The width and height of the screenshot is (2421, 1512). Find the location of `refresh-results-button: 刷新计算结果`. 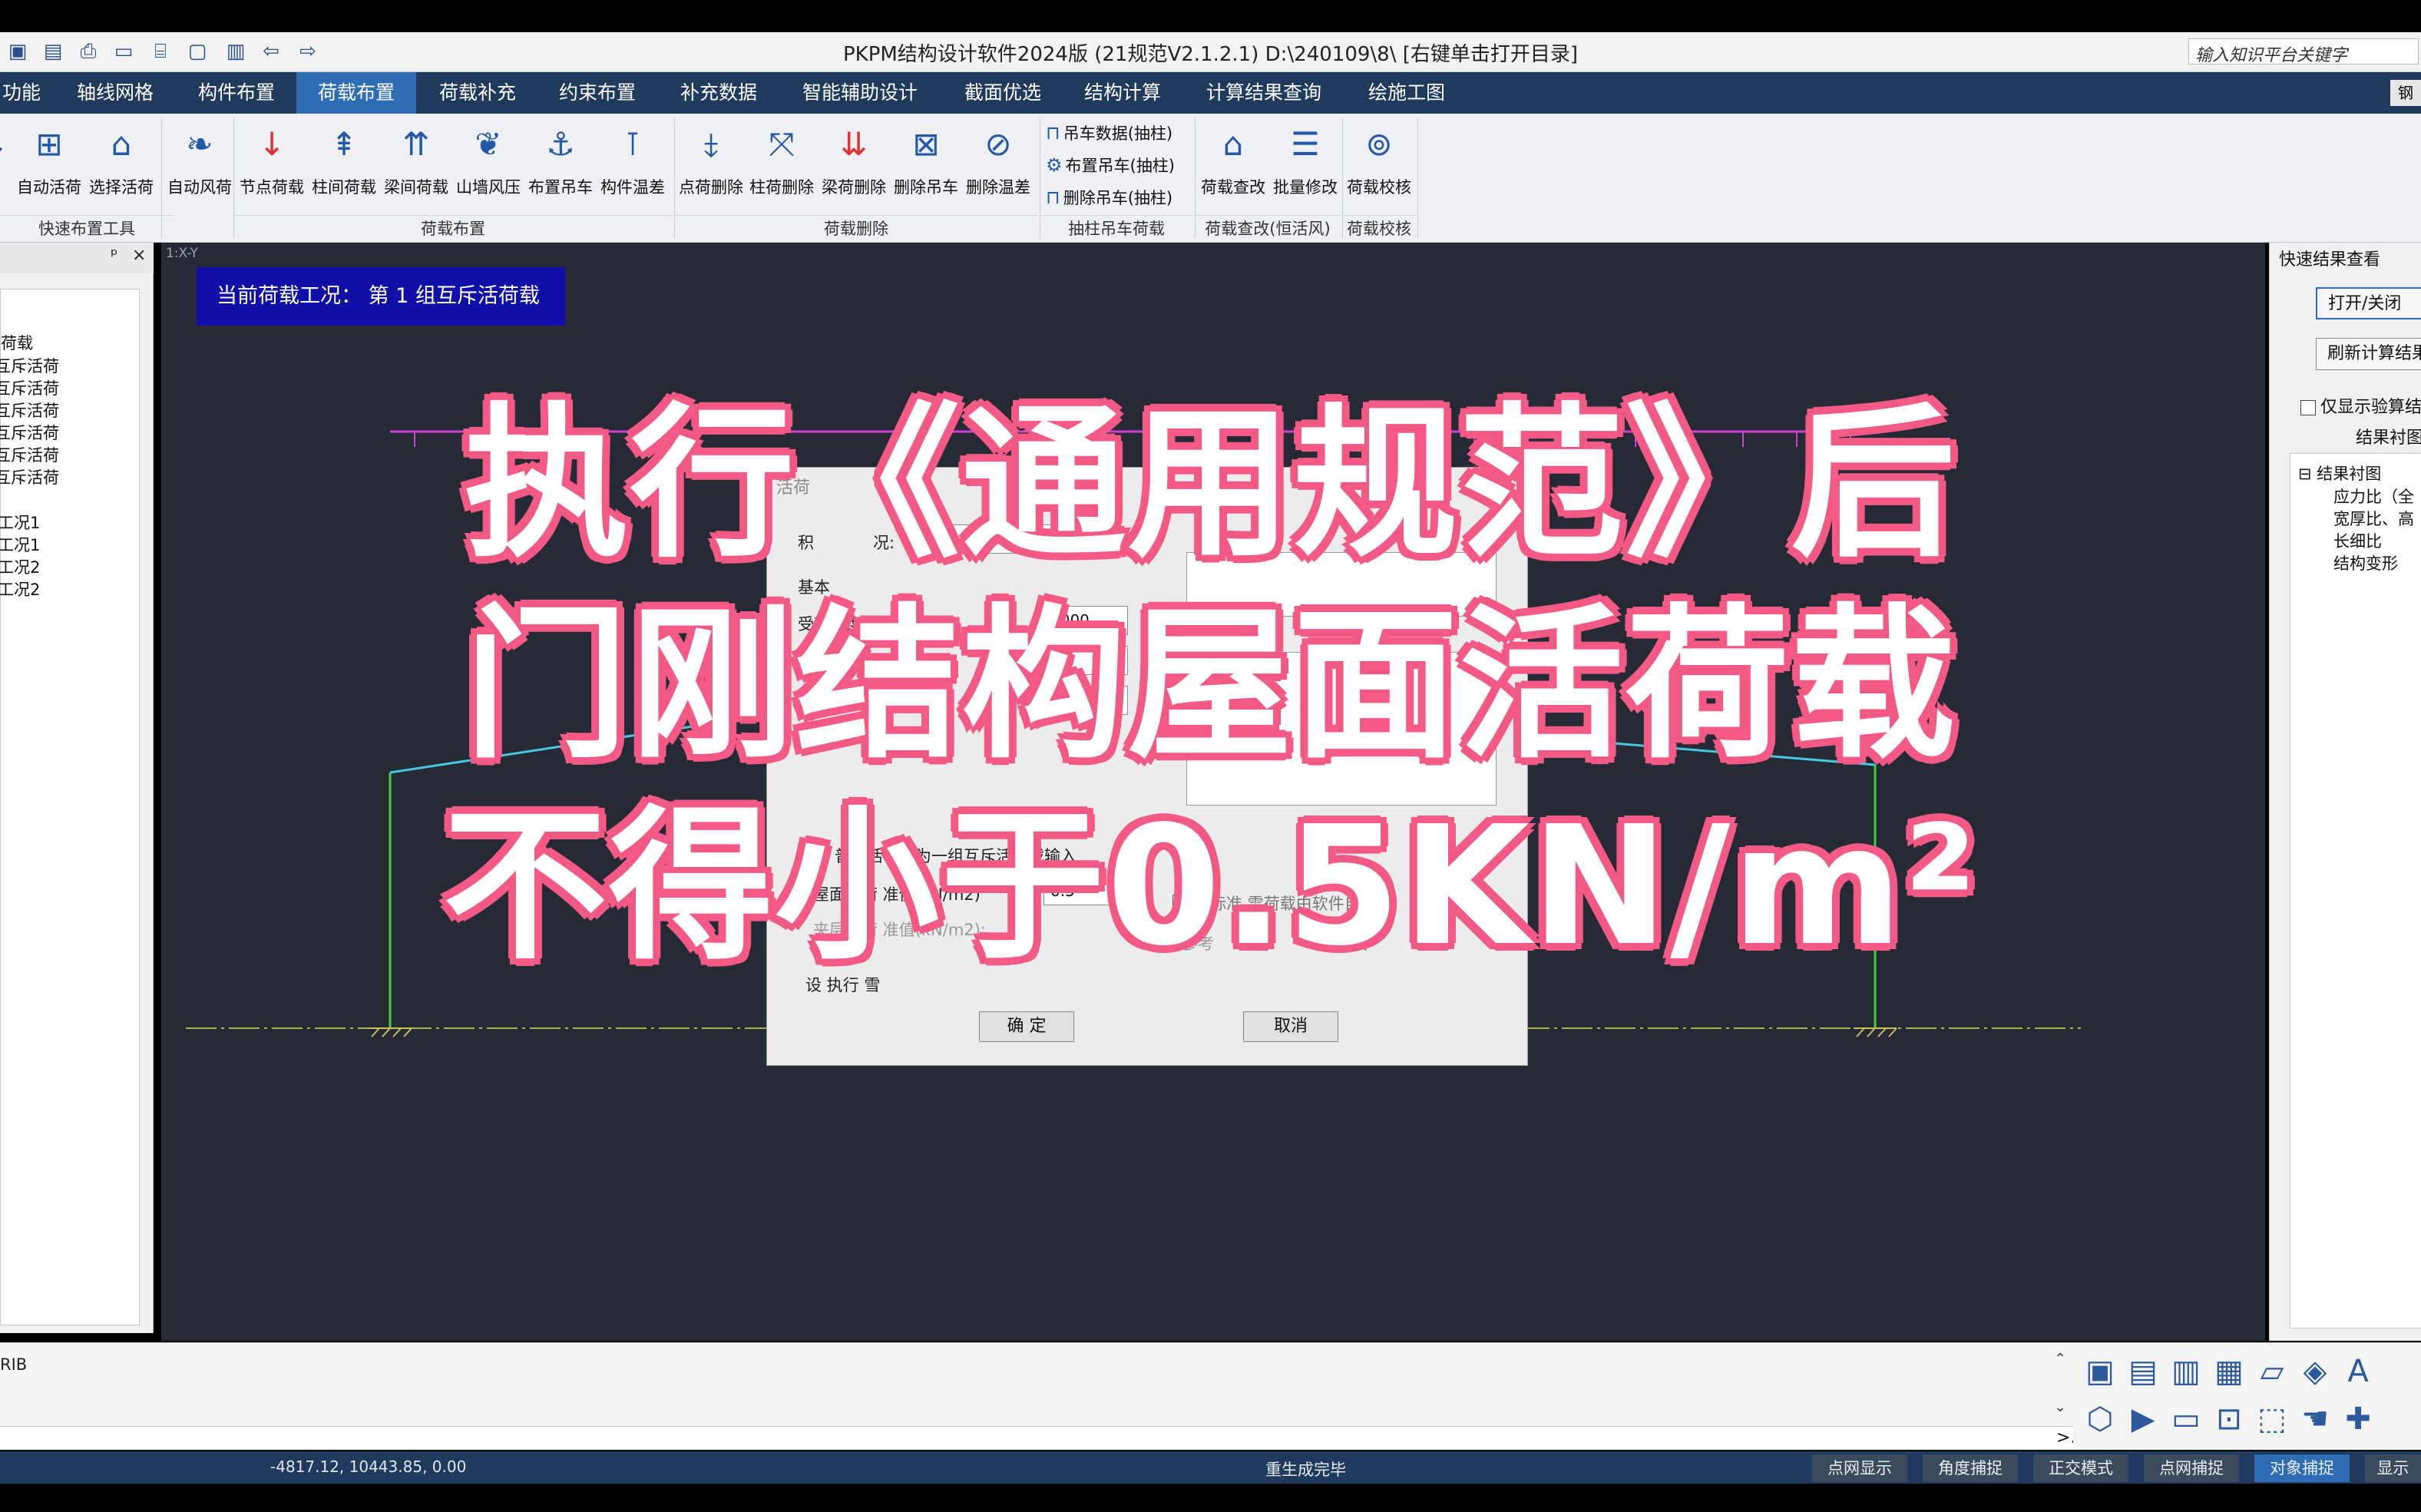

refresh-results-button: 刷新计算结果 is located at coordinates (2369, 354).